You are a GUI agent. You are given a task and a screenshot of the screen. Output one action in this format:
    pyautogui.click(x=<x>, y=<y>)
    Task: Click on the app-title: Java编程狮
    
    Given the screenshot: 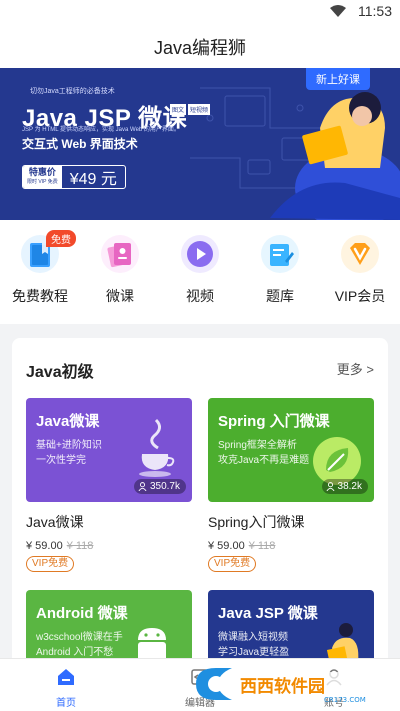 What is the action you would take?
    pyautogui.click(x=200, y=48)
    